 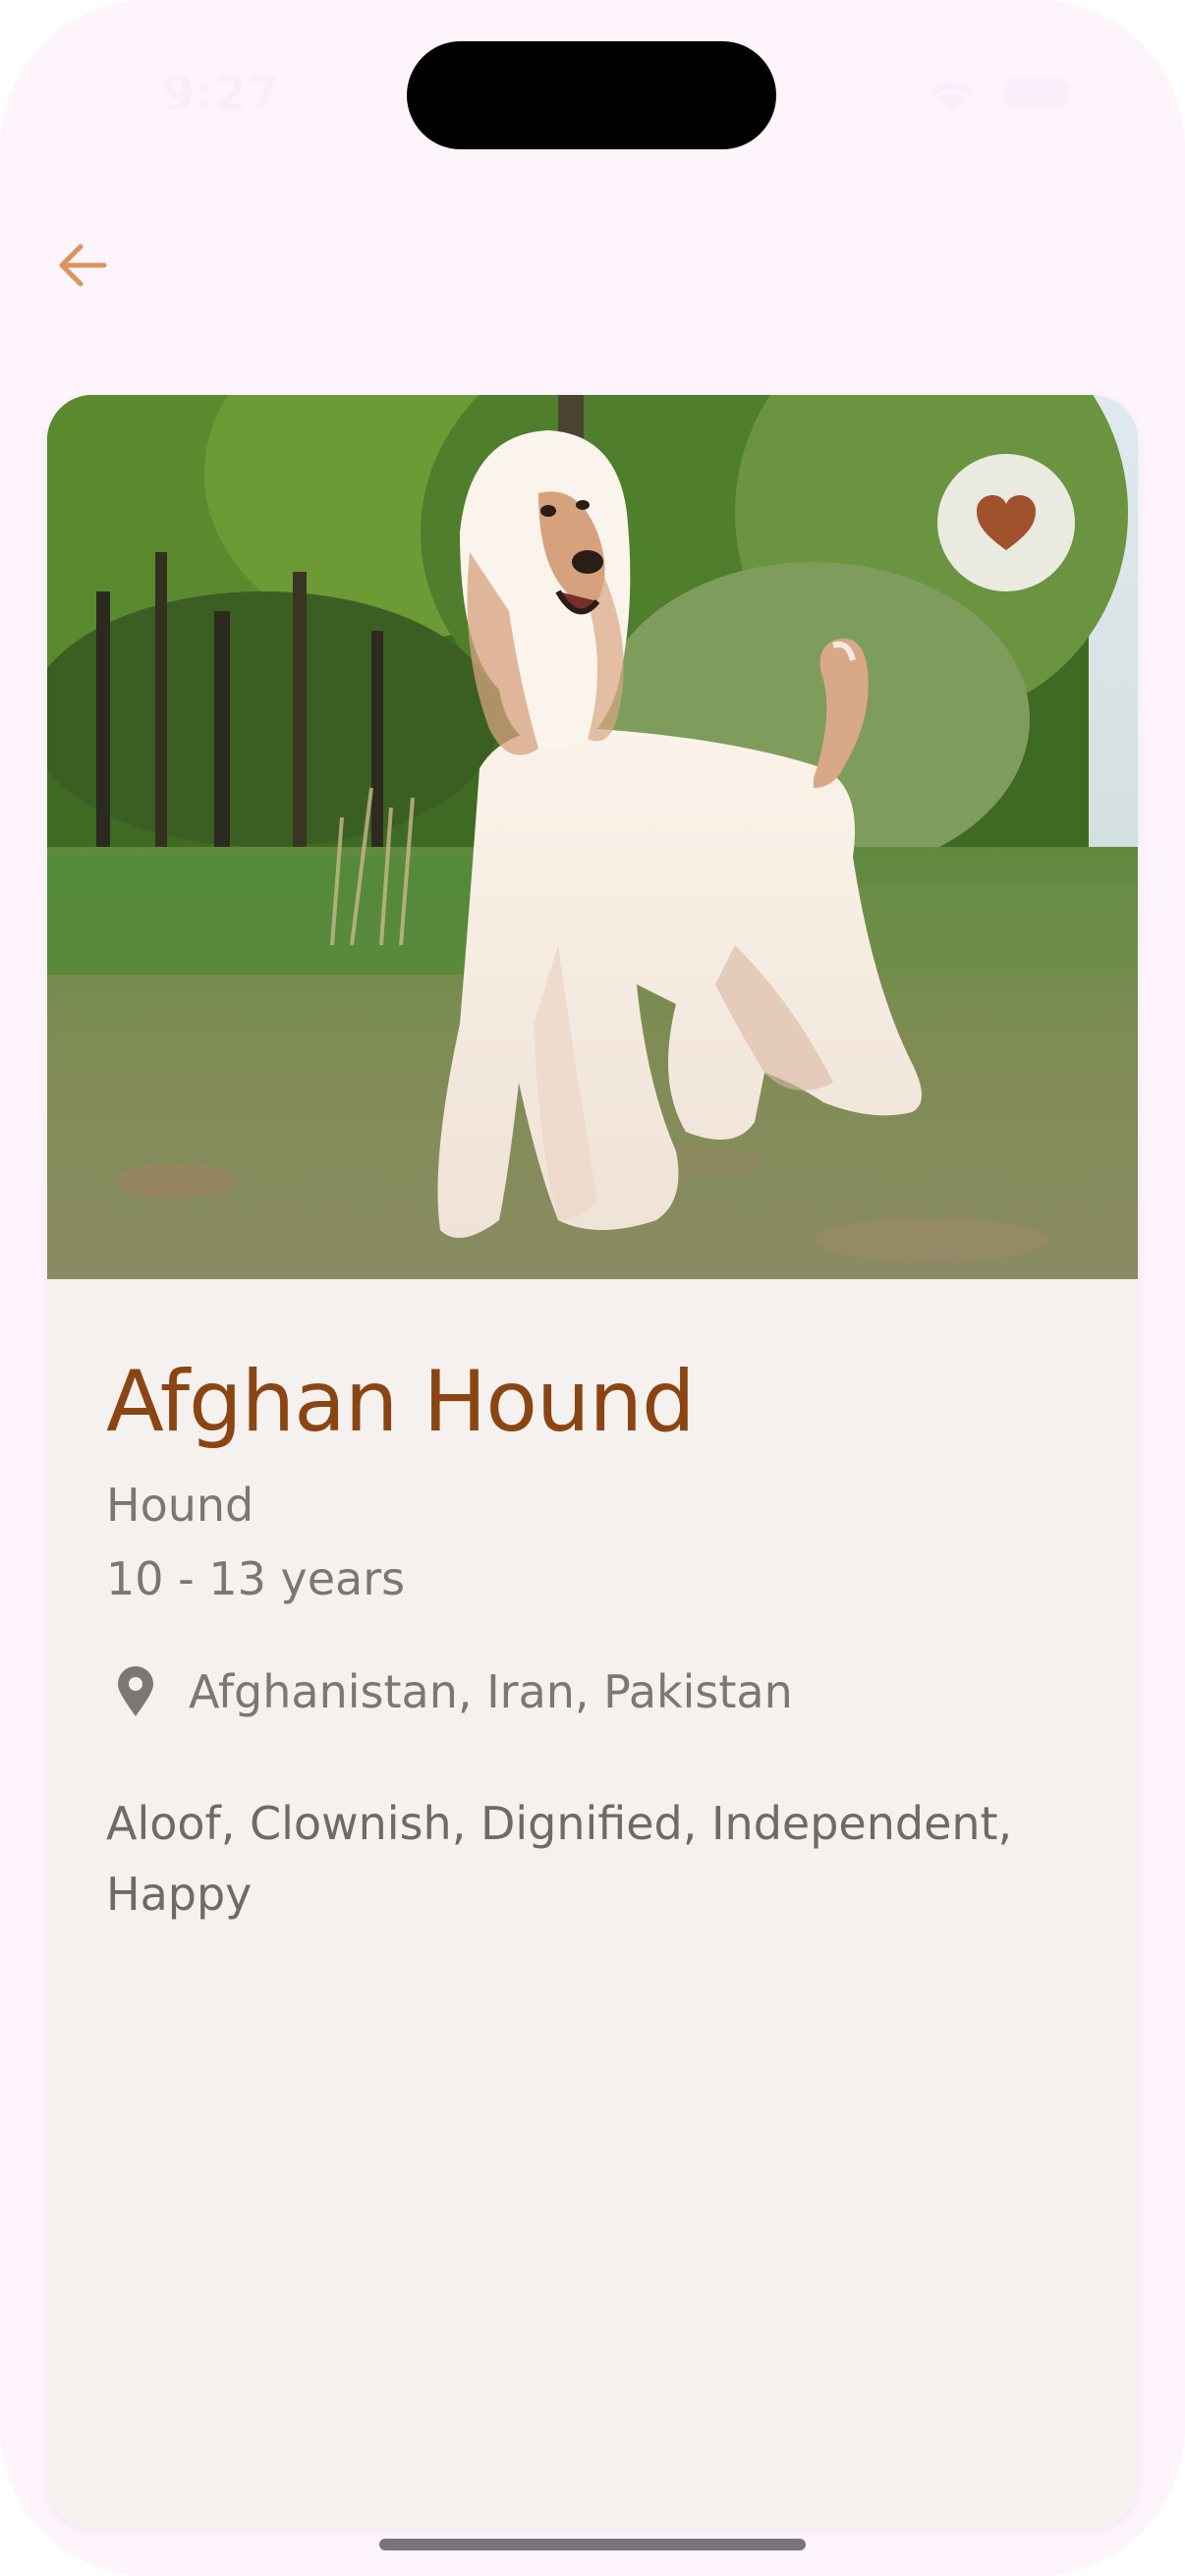 I want to click on status-time: 9:27, so click(x=221, y=94).